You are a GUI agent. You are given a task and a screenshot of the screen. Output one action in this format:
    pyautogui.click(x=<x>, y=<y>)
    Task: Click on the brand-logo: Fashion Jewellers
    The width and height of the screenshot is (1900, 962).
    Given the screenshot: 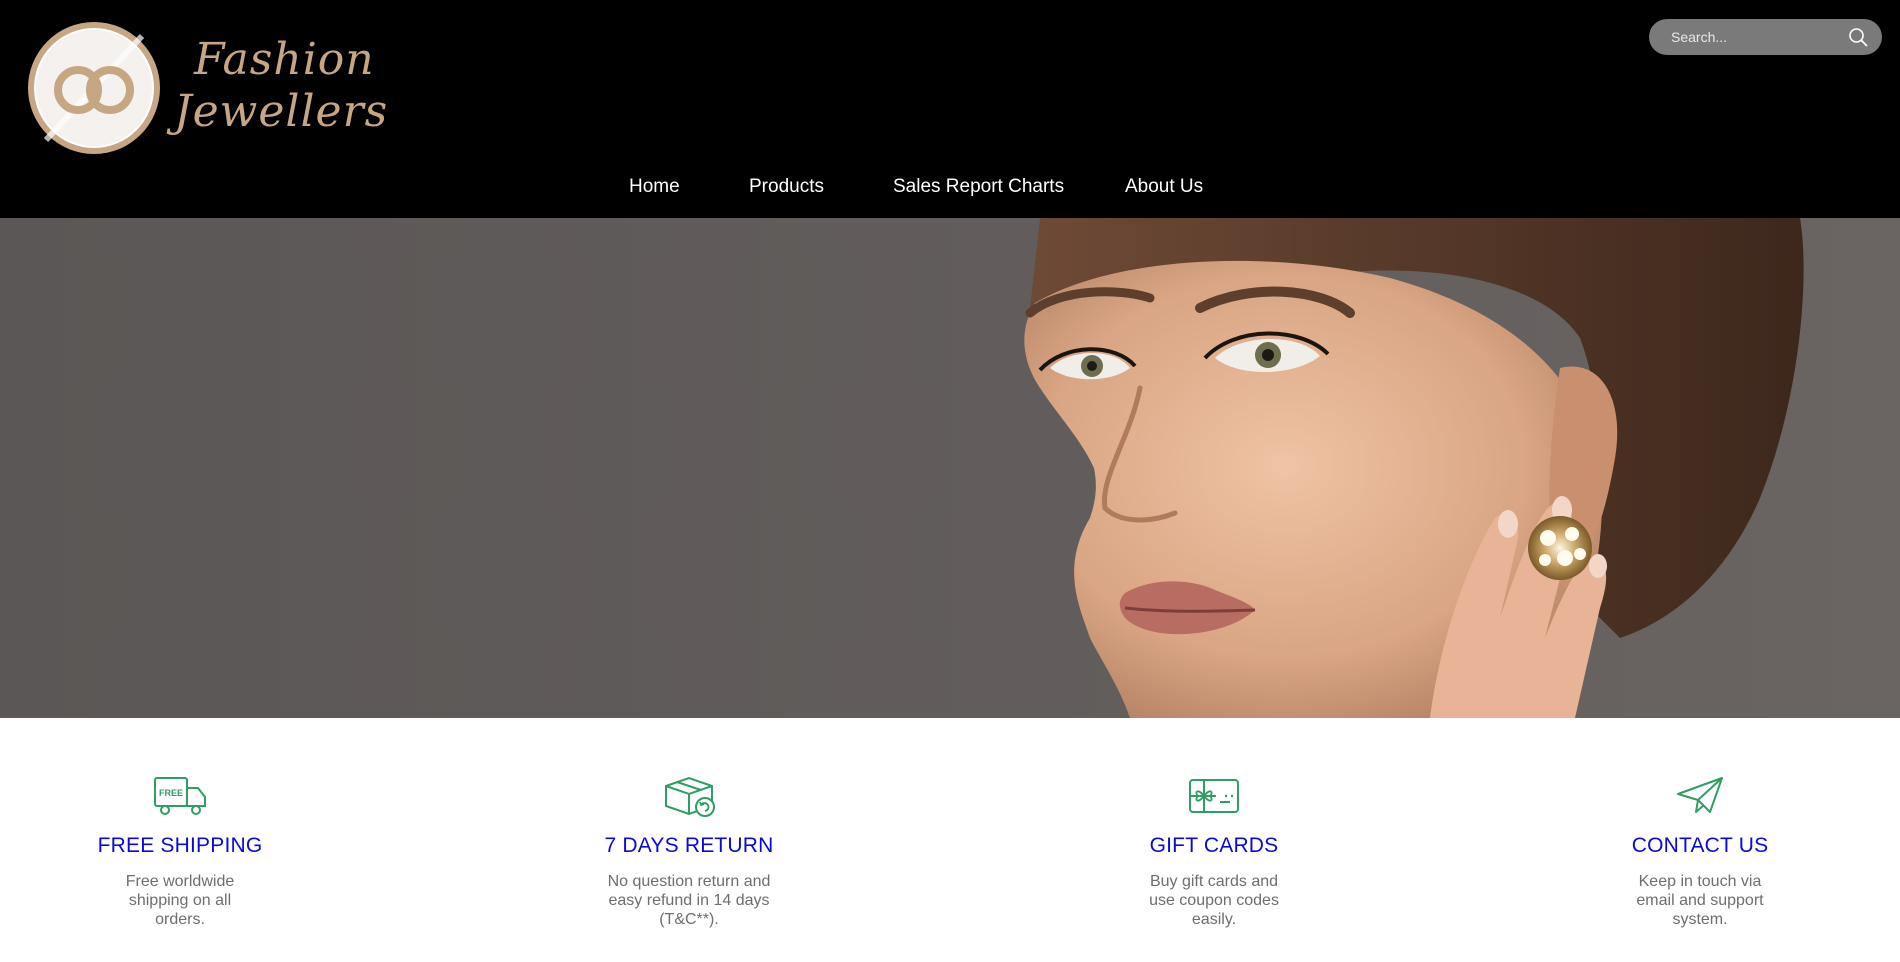 What is the action you would take?
    pyautogui.click(x=206, y=90)
    